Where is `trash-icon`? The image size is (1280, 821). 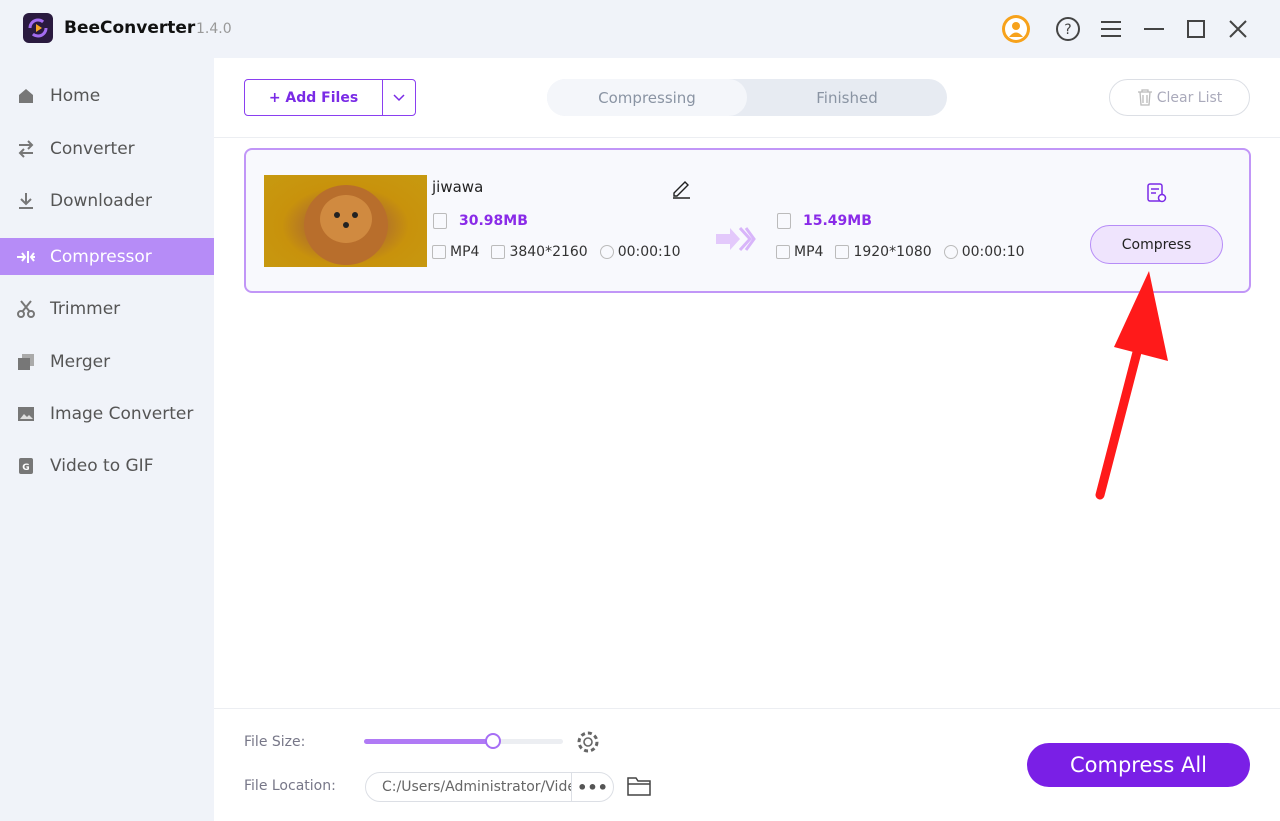 trash-icon is located at coordinates (1144, 97).